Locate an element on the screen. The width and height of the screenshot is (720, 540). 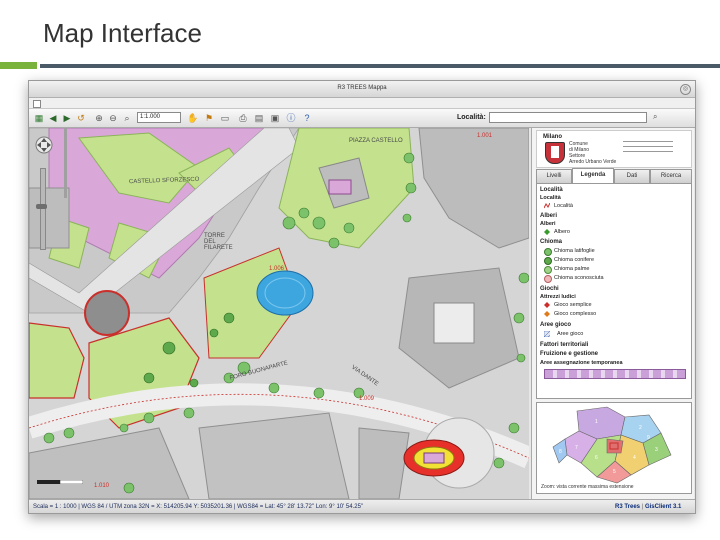
layers-icon: ▣ is located at coordinates (275, 118).